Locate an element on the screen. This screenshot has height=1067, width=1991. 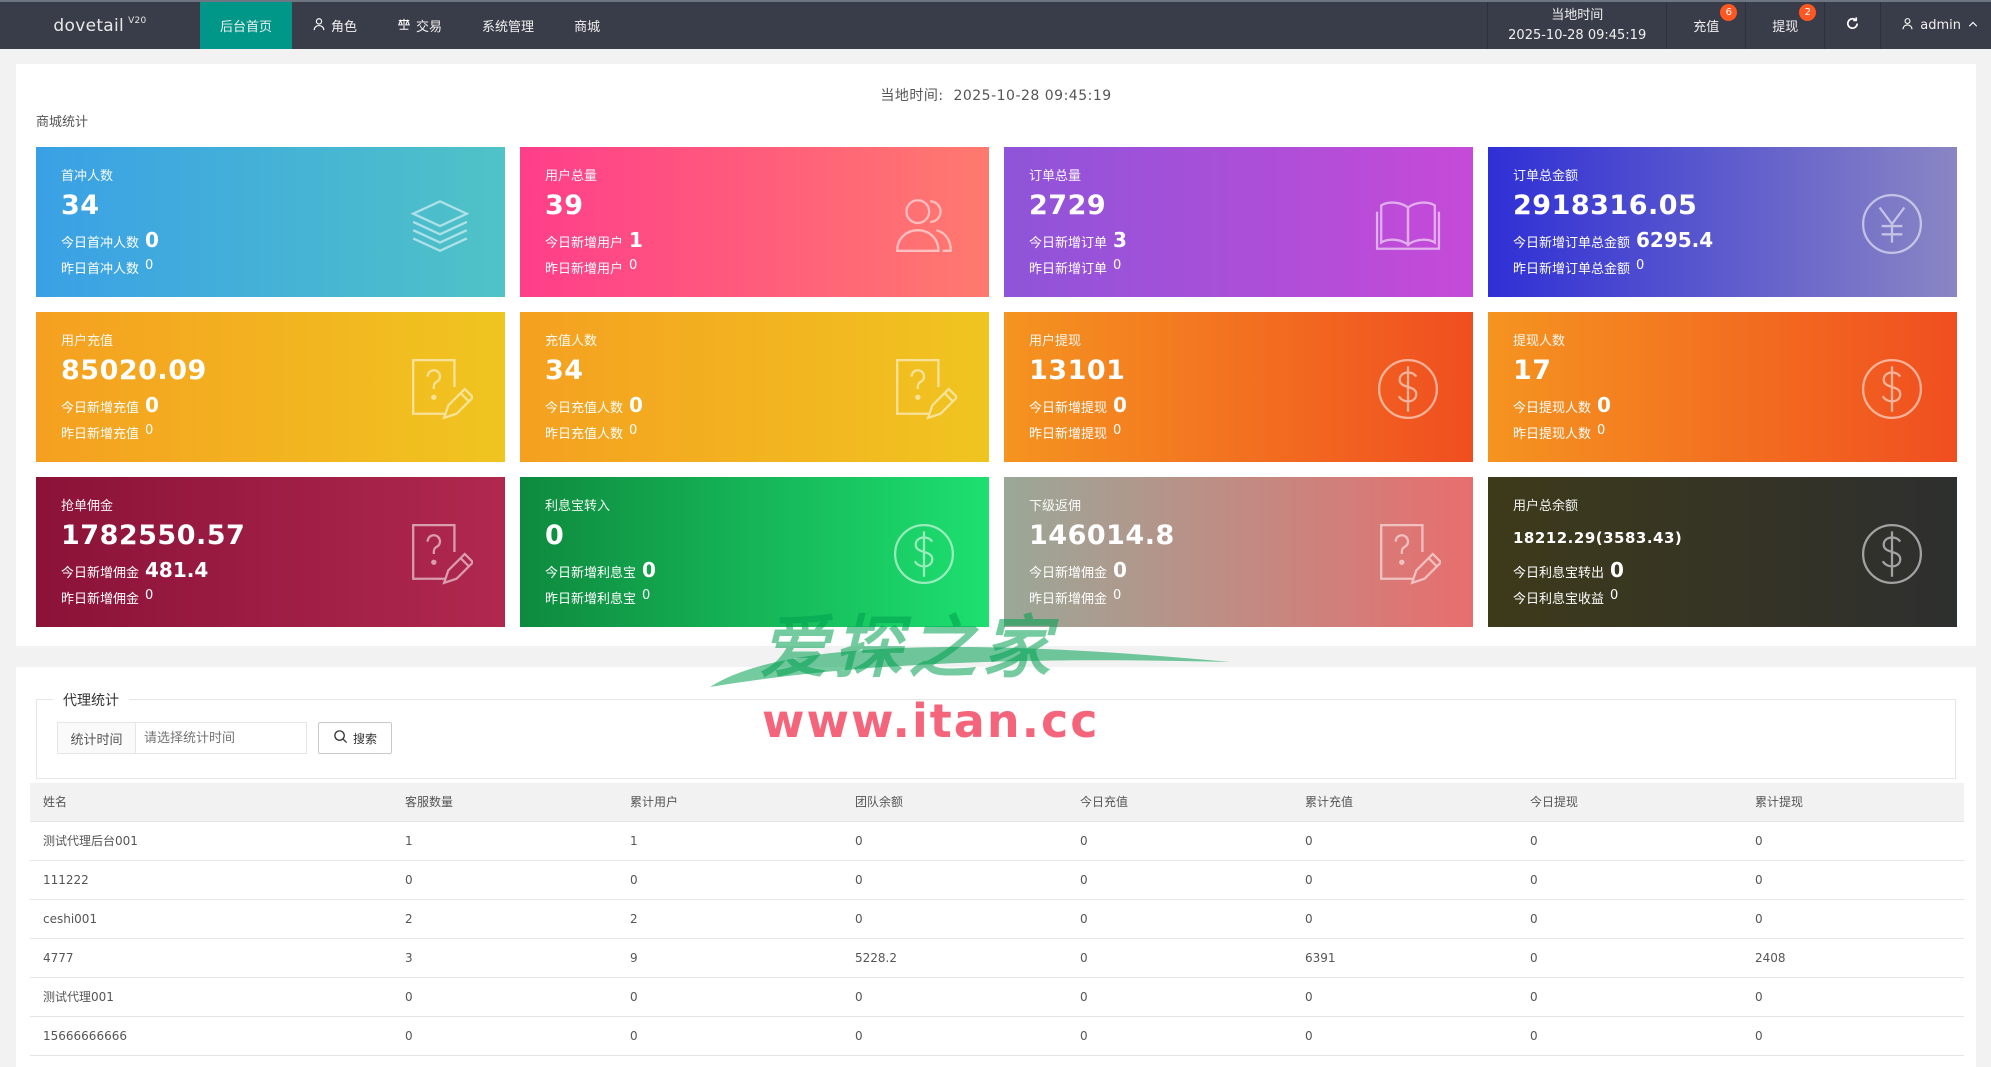
recharge-label: 充值 is located at coordinates (1706, 27).